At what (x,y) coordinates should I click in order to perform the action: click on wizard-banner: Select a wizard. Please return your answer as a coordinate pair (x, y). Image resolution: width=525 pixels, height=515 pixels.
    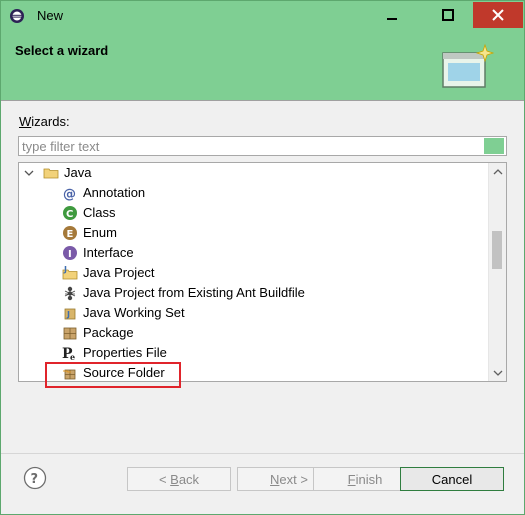
    Looking at the image, I should click on (262, 66).